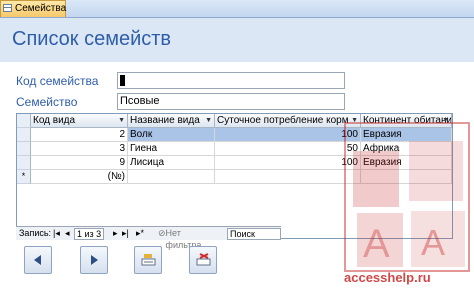  What do you see at coordinates (171, 163) in the screenshot?
I see `cell-name: Лисица` at bounding box center [171, 163].